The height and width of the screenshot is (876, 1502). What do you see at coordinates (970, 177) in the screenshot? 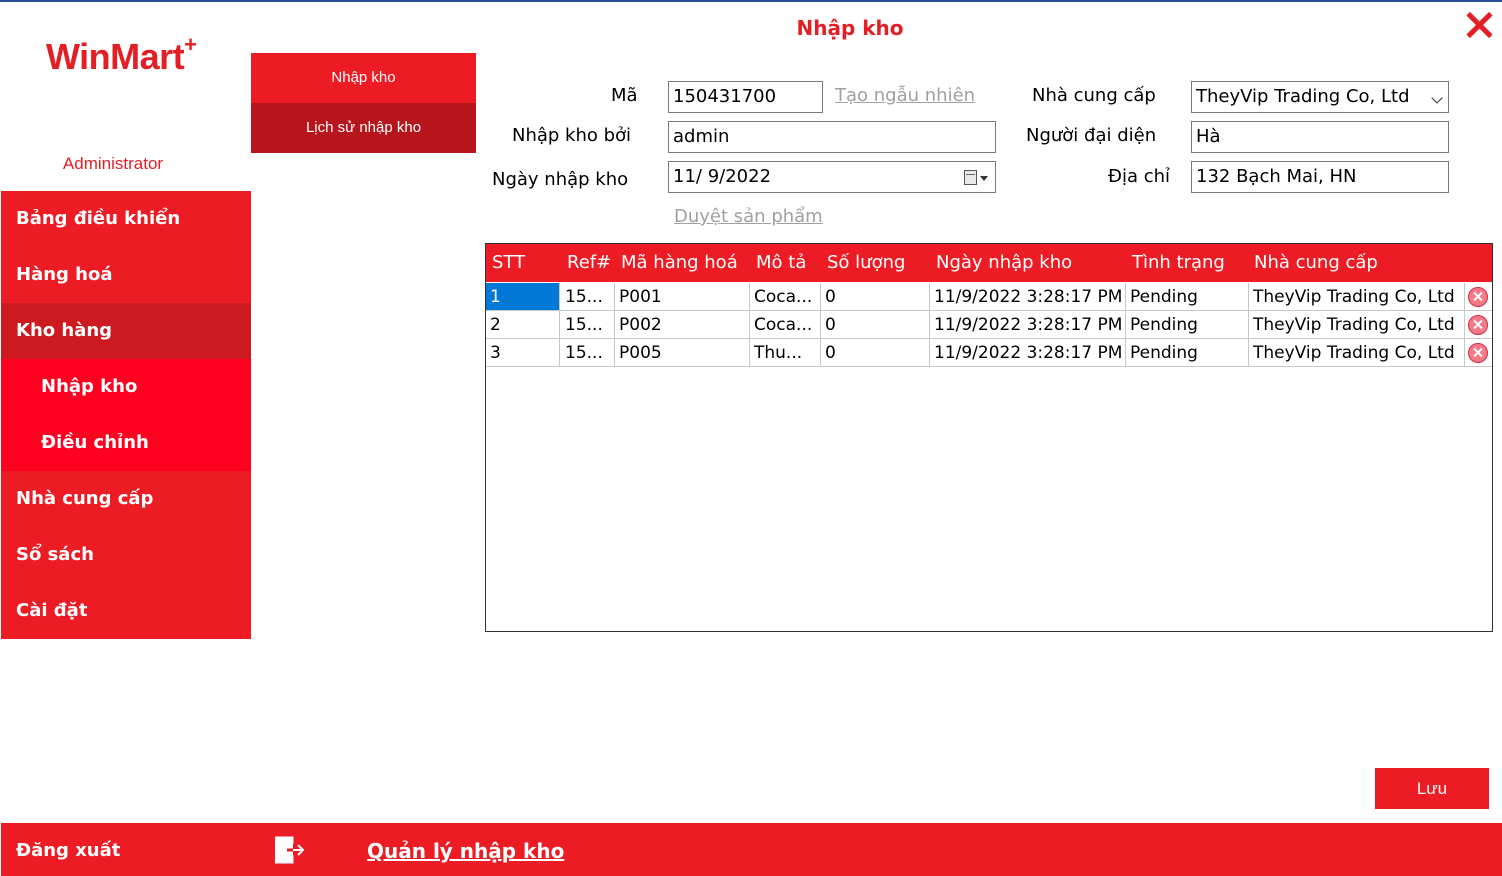
I see `calendar-icon` at bounding box center [970, 177].